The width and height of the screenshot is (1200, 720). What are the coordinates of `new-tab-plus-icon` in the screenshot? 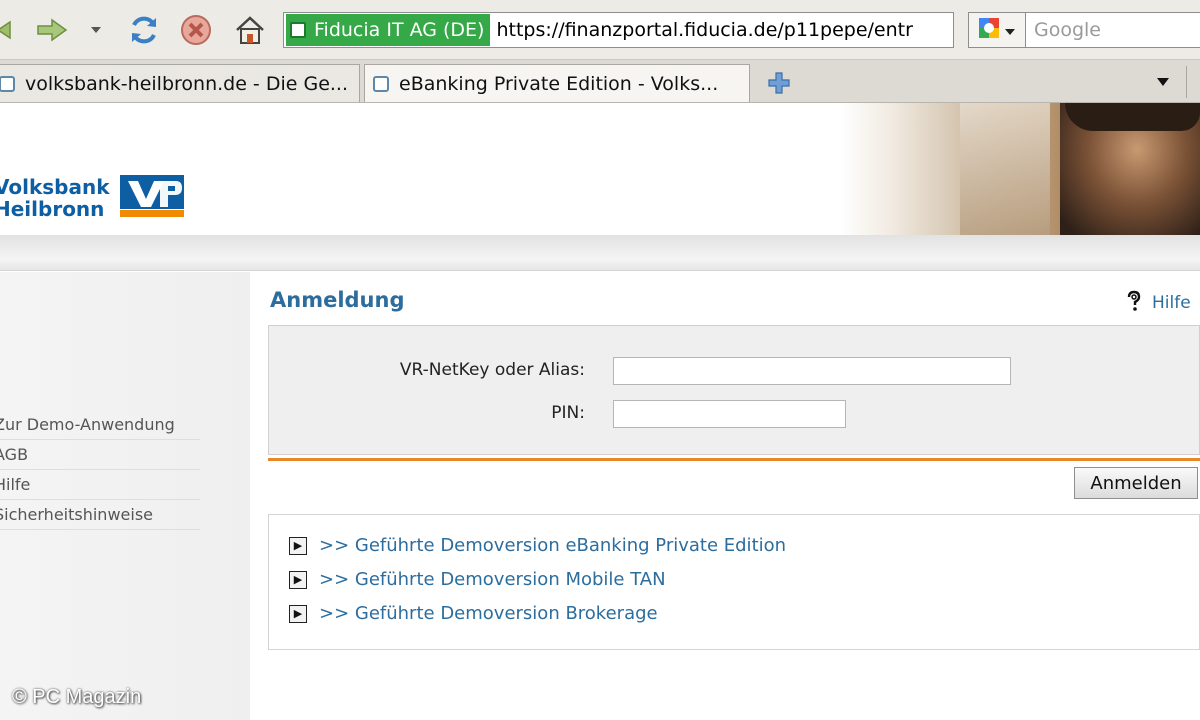 It's located at (779, 85).